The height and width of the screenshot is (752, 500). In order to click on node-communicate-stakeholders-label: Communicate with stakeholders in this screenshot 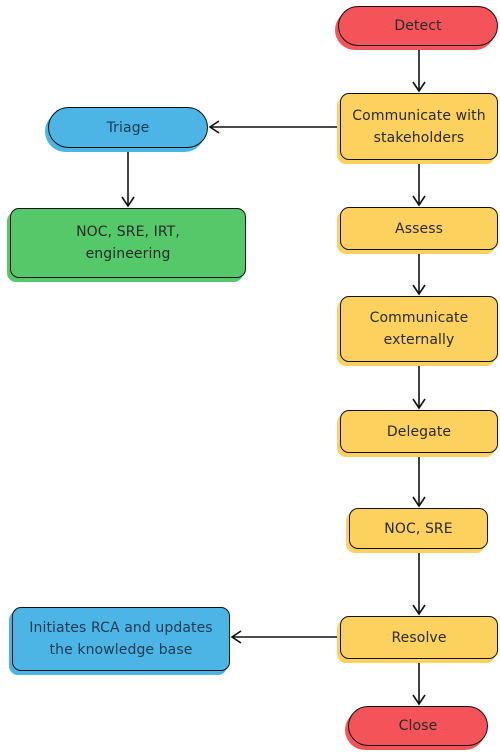, I will do `click(419, 126)`.